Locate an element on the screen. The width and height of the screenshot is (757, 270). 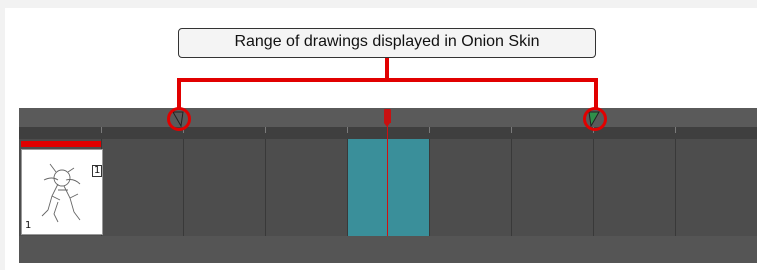
drawing-exposure-label: 1 is located at coordinates (97, 171).